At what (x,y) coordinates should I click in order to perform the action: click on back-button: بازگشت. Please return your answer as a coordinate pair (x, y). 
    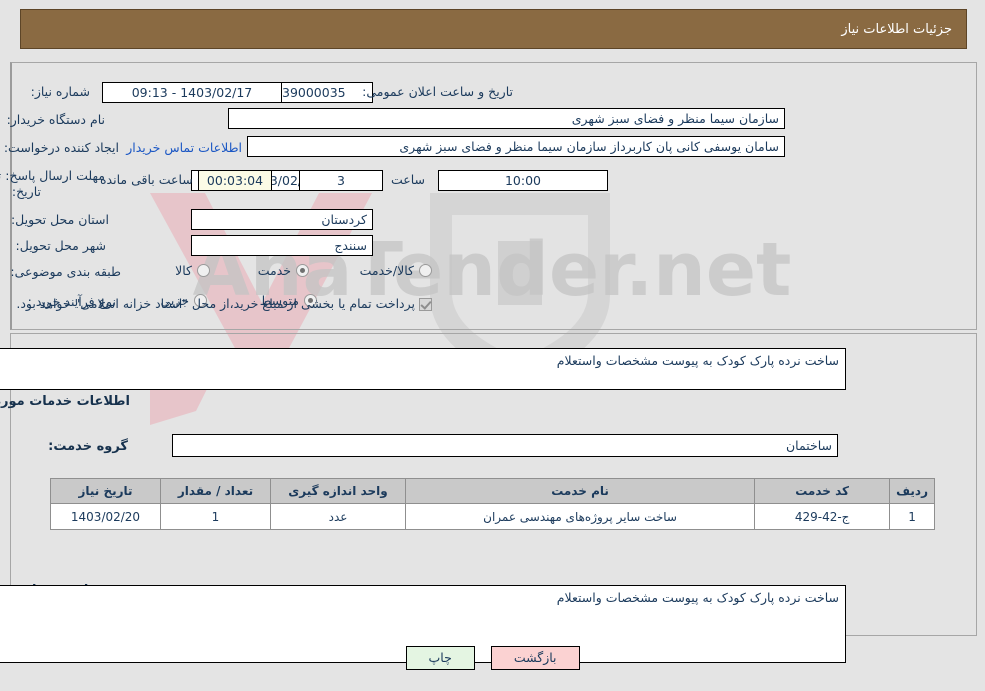
    Looking at the image, I should click on (535, 658).